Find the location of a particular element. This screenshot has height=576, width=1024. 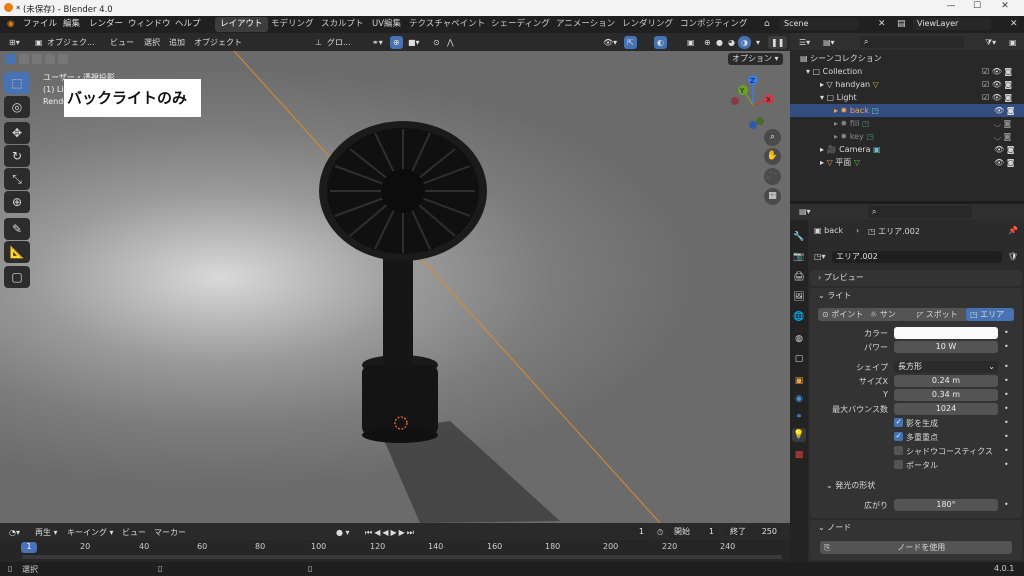

texture-tab-icon: ▩ is located at coordinates (799, 455).